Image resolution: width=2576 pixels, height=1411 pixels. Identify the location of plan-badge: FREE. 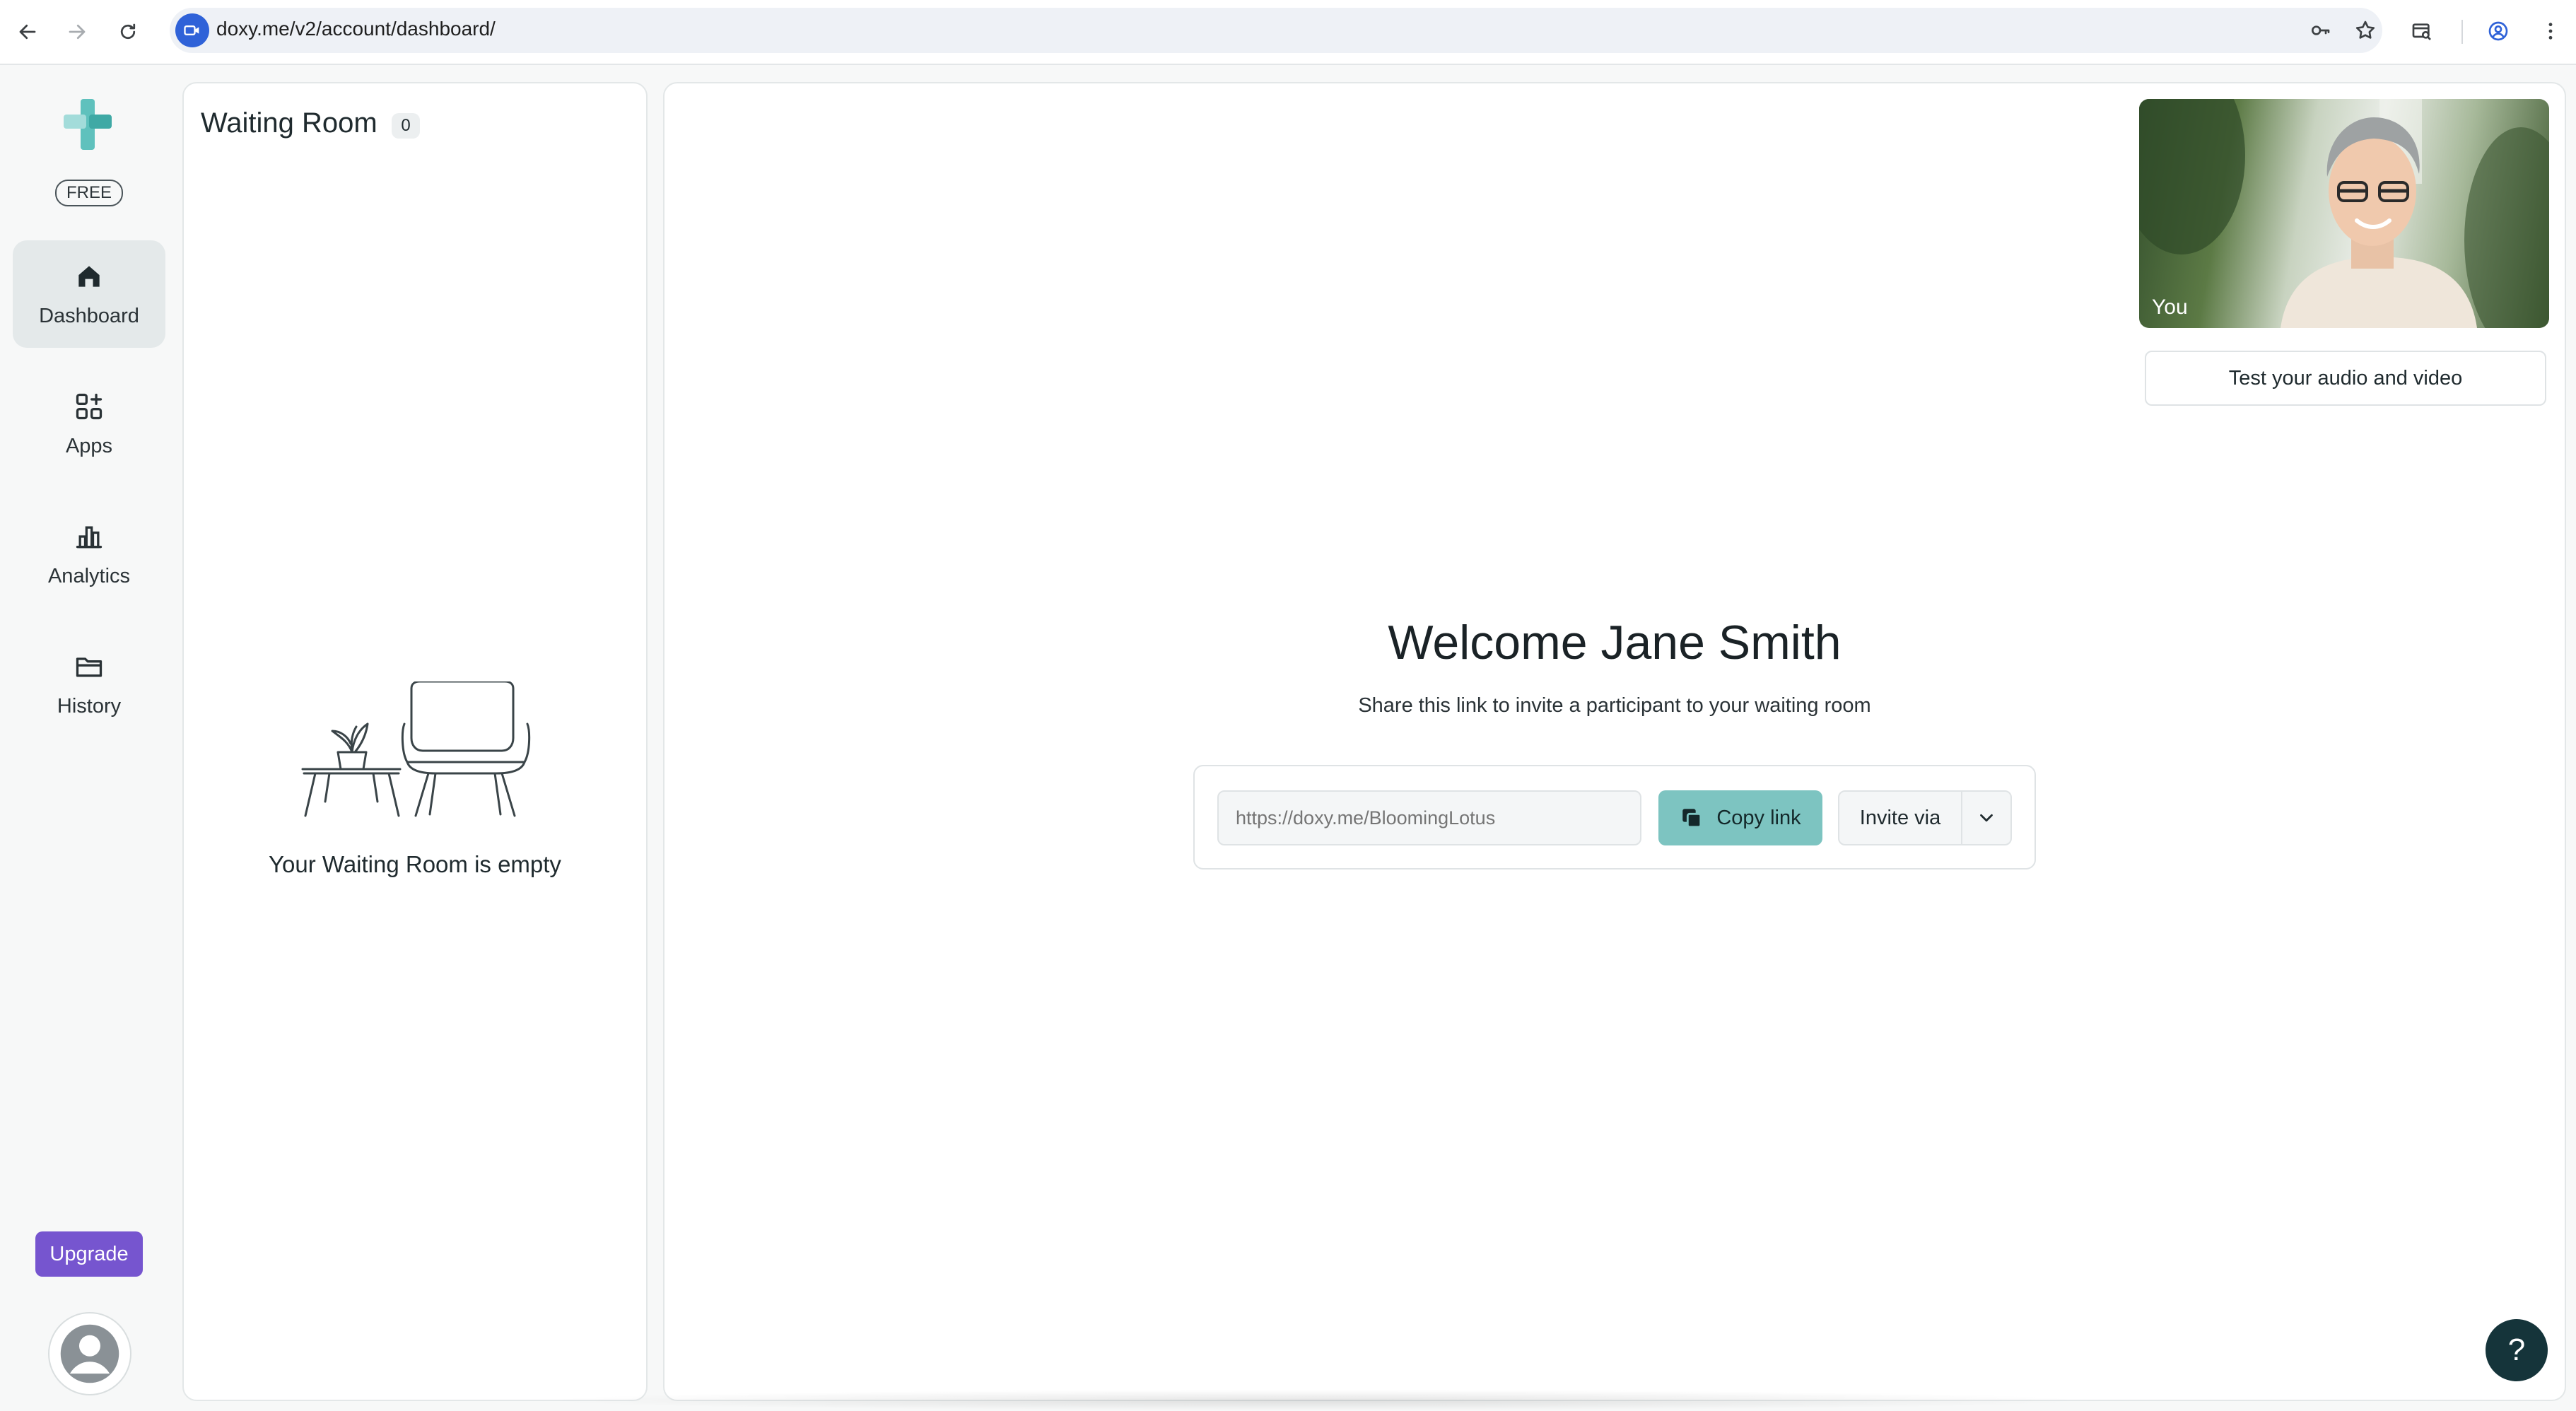
(89, 193).